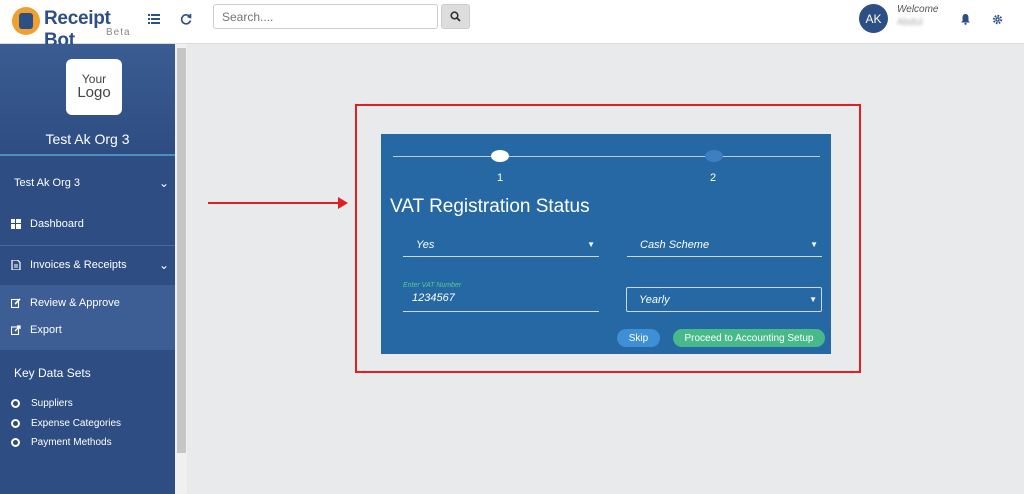  Describe the element at coordinates (873, 18) in the screenshot. I see `avatar: AK` at that location.